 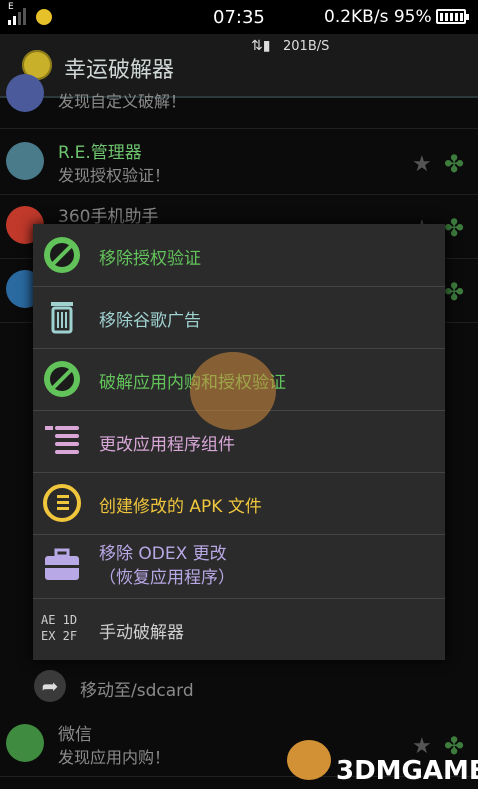 I want to click on transfer-speed: 201B/S, so click(x=306, y=46).